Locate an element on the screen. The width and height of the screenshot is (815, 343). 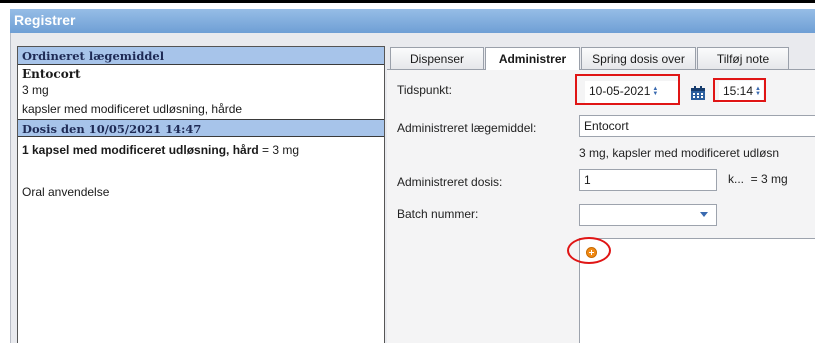
date-highlight is located at coordinates (627, 89).